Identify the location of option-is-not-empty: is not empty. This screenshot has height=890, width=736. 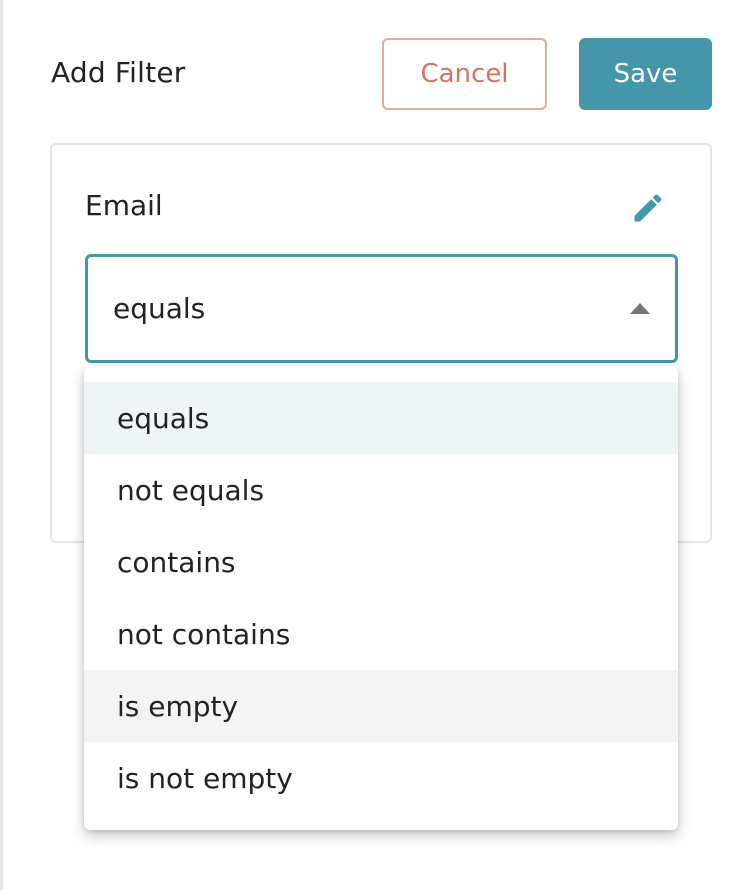
(381, 778).